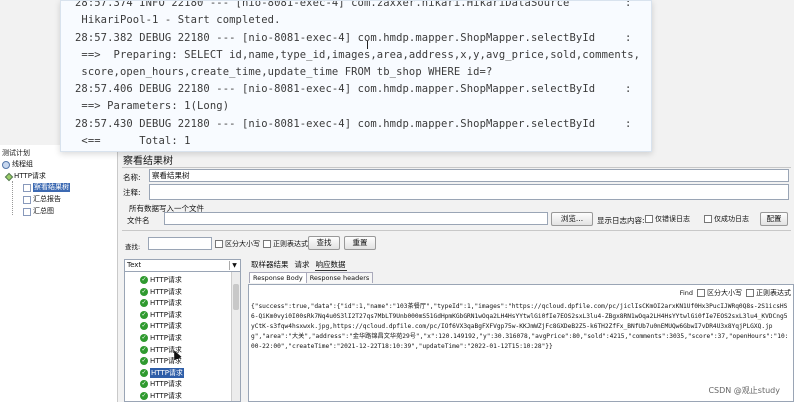 The image size is (794, 402). I want to click on response-subtabs: Response Body Response headers, so click(311, 277).